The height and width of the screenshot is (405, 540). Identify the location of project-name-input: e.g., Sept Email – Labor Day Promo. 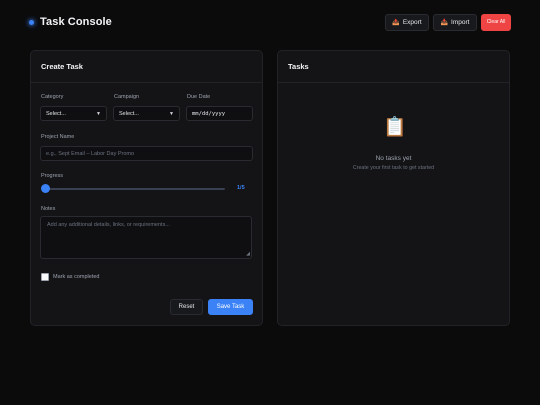
(146, 153).